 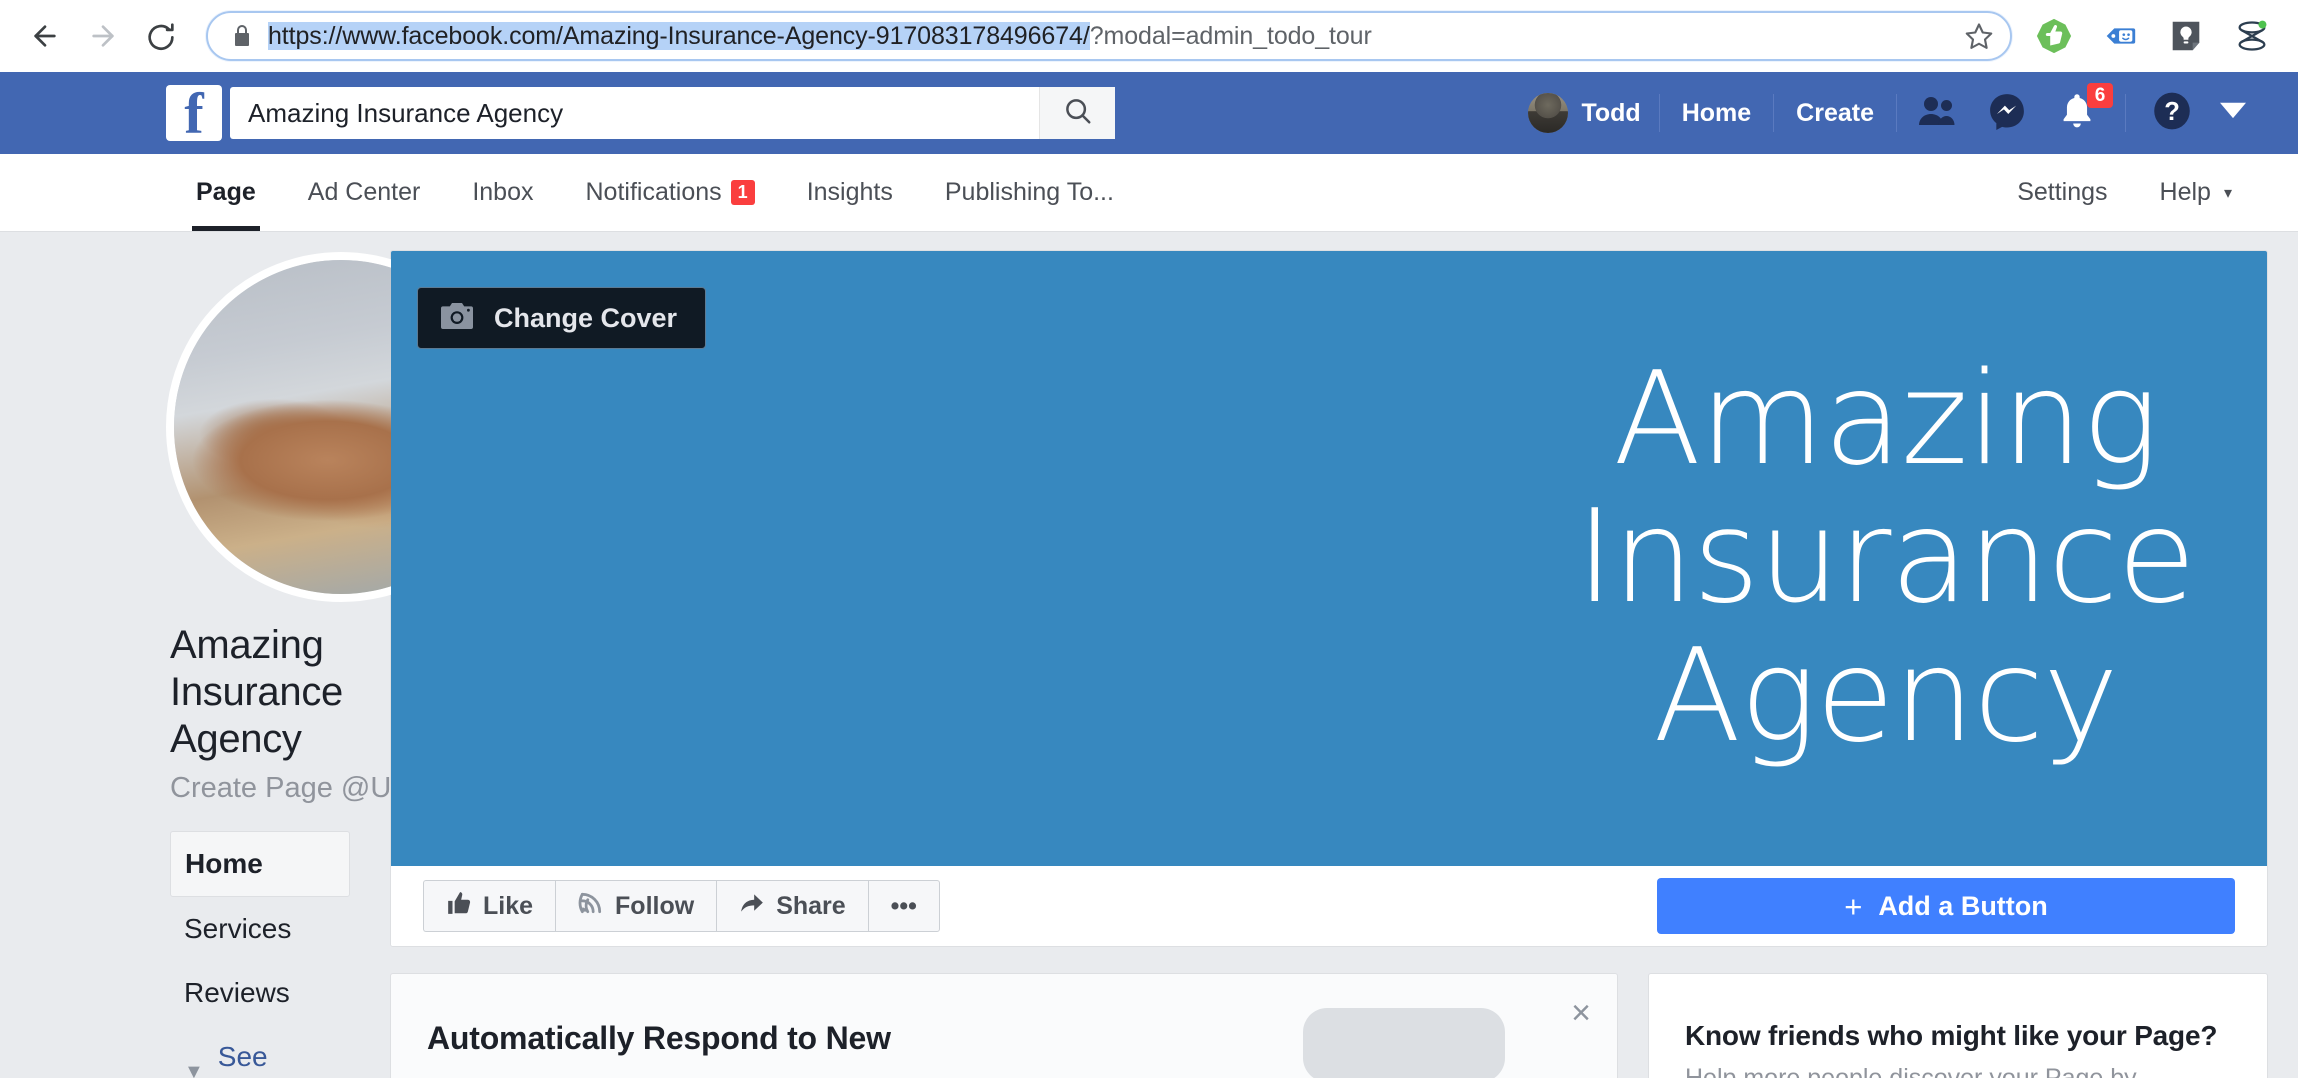 What do you see at coordinates (1979, 36) in the screenshot?
I see `bookmark-star-icon` at bounding box center [1979, 36].